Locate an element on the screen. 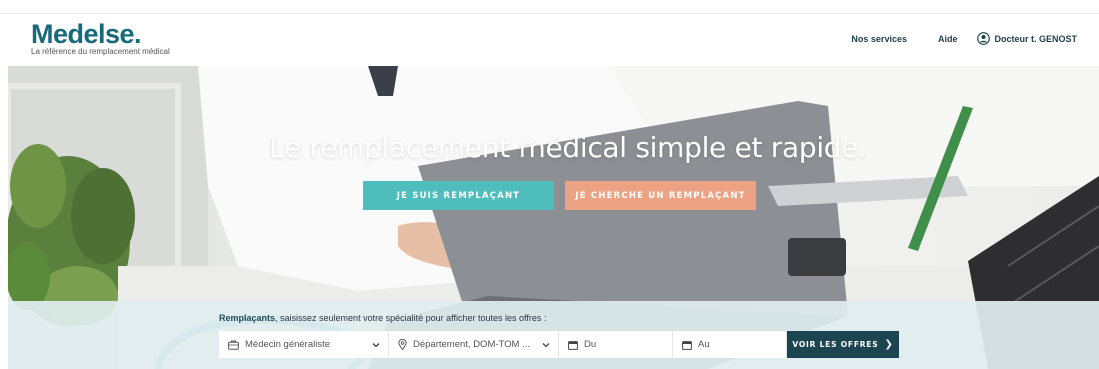 This screenshot has height=369, width=1099. specialty-select: Médecin généraliste is located at coordinates (304, 344).